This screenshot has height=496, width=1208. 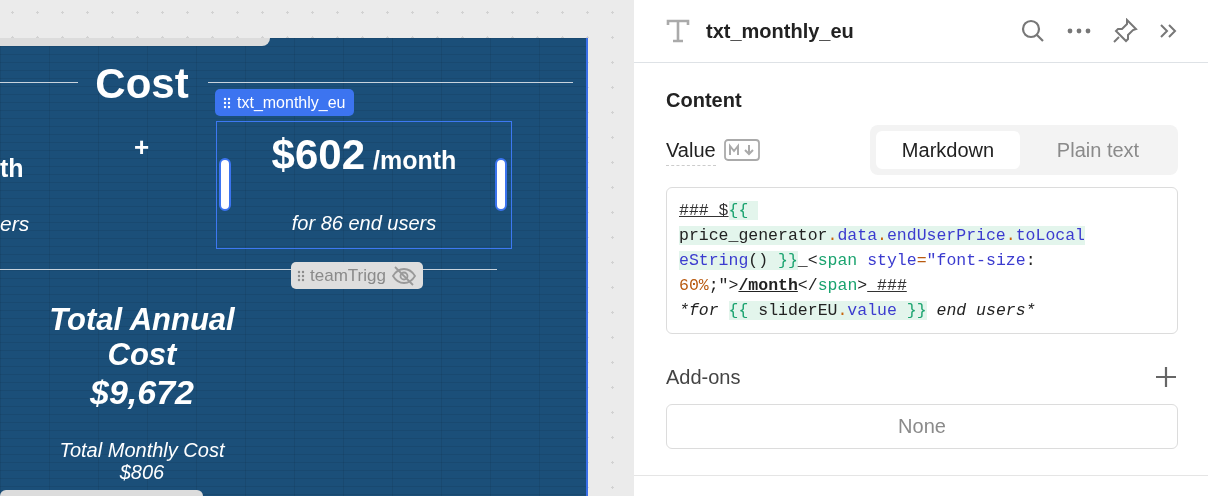 I want to click on price-caption: for 86 end users, so click(x=364, y=223).